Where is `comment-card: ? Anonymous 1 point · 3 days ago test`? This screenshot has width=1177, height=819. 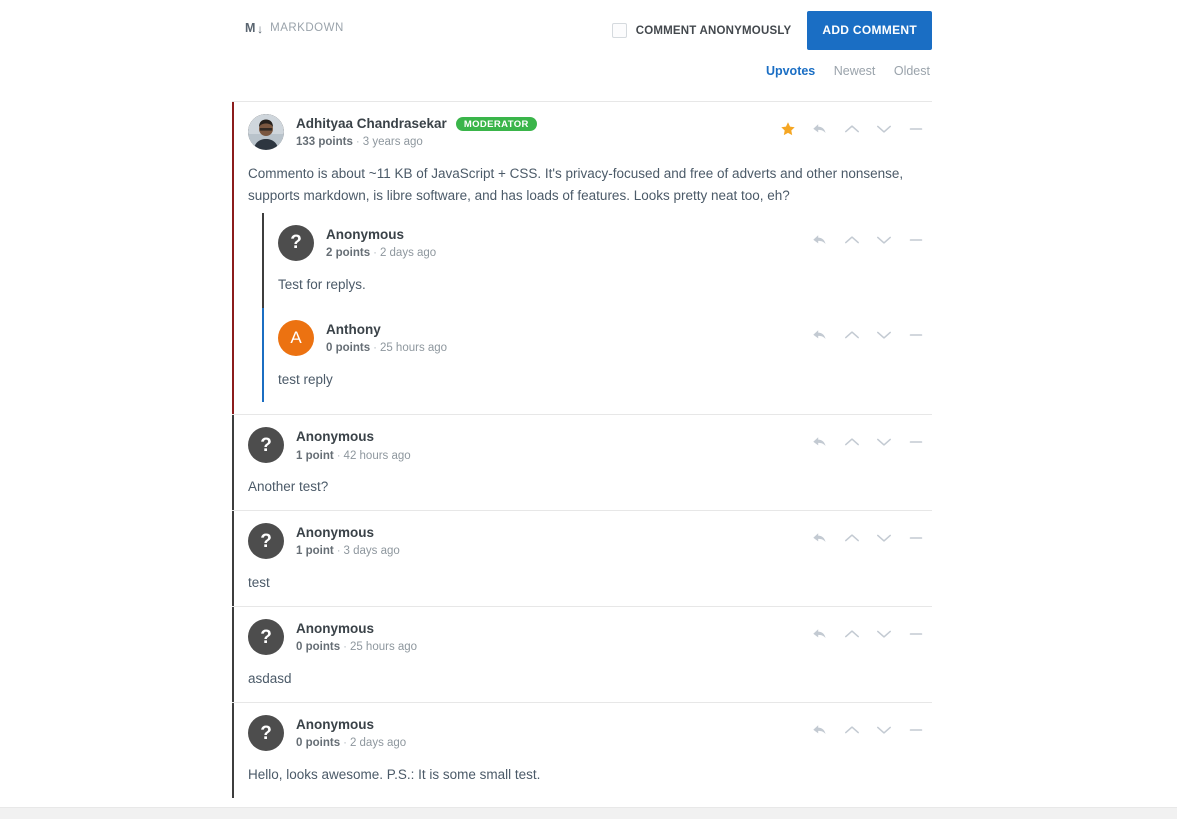 comment-card: ? Anonymous 1 point · 3 days ago test is located at coordinates (582, 558).